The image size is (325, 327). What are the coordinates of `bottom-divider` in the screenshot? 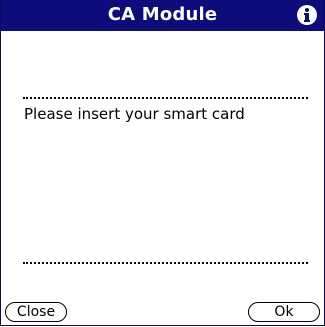 It's located at (165, 263).